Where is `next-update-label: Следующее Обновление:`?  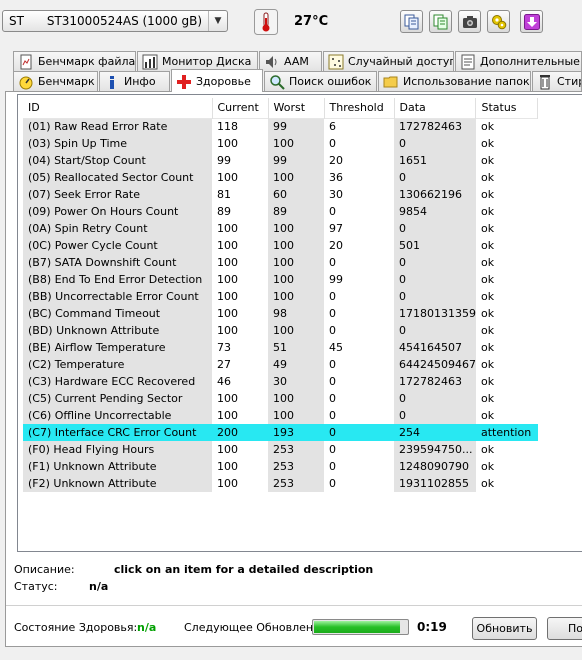
next-update-label: Следующее Обновление: is located at coordinates (257, 627).